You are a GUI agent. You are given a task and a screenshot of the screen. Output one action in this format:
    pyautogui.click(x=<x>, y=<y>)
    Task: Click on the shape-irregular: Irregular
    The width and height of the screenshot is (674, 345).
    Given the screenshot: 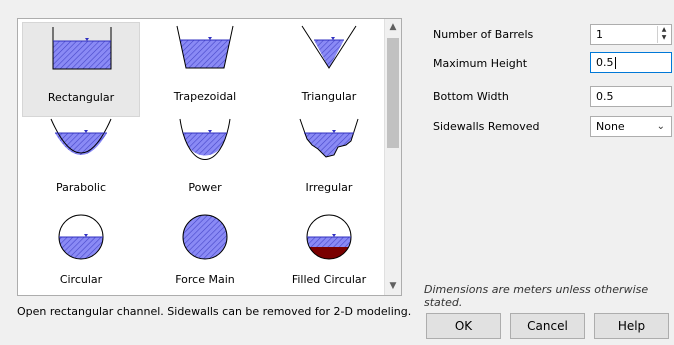 What is the action you would take?
    pyautogui.click(x=329, y=160)
    